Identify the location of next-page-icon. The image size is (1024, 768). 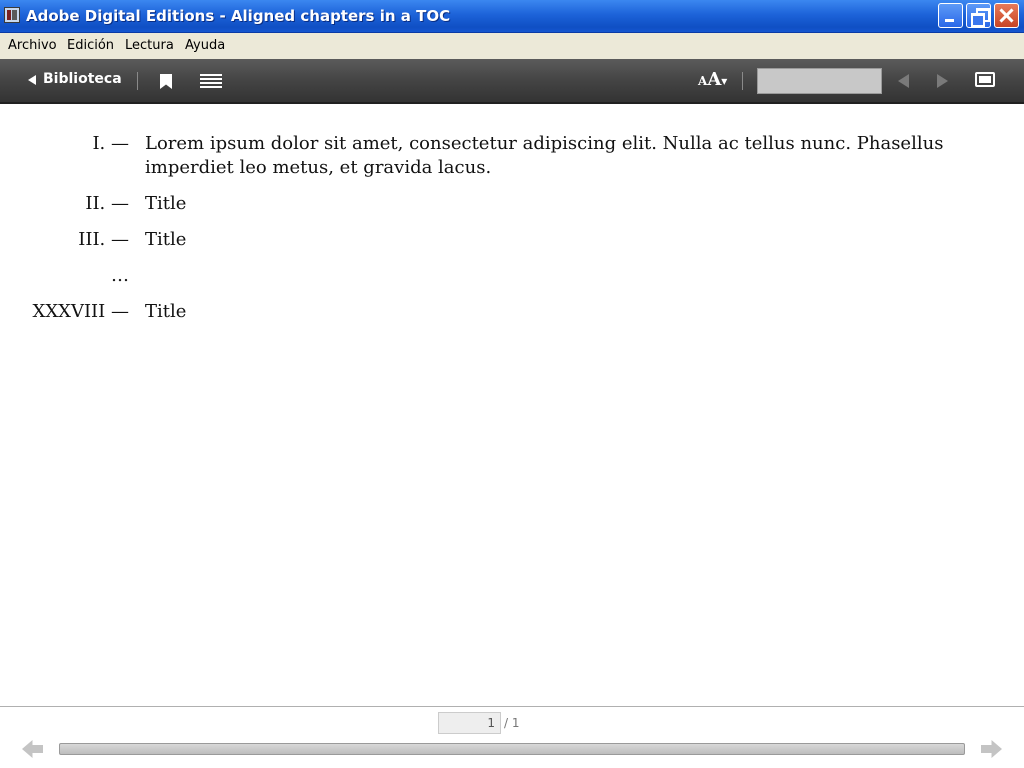
(942, 81).